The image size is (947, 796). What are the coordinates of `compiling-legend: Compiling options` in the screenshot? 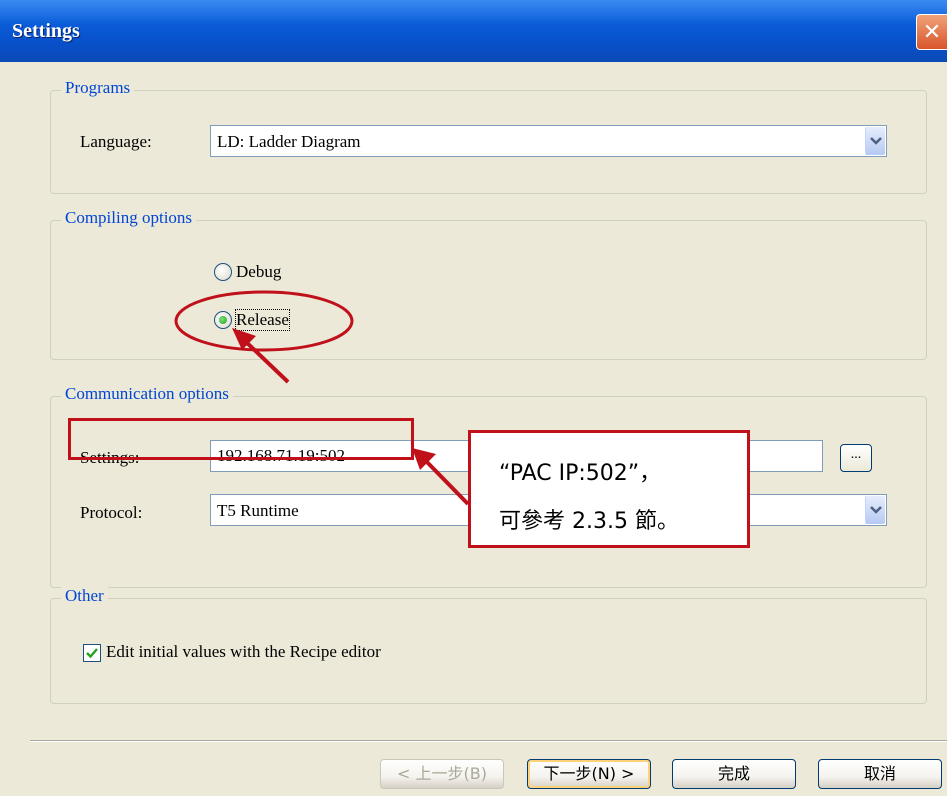 It's located at (129, 218).